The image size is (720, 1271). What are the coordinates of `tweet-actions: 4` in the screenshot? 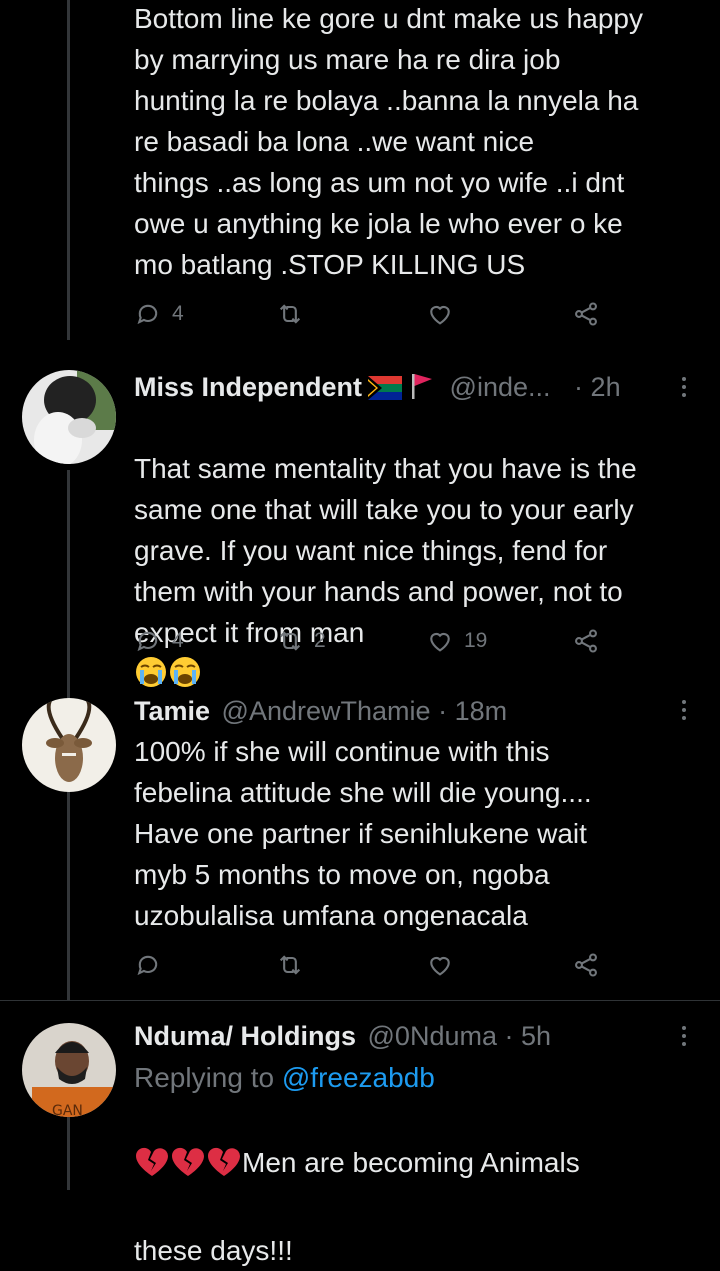 It's located at (374, 314).